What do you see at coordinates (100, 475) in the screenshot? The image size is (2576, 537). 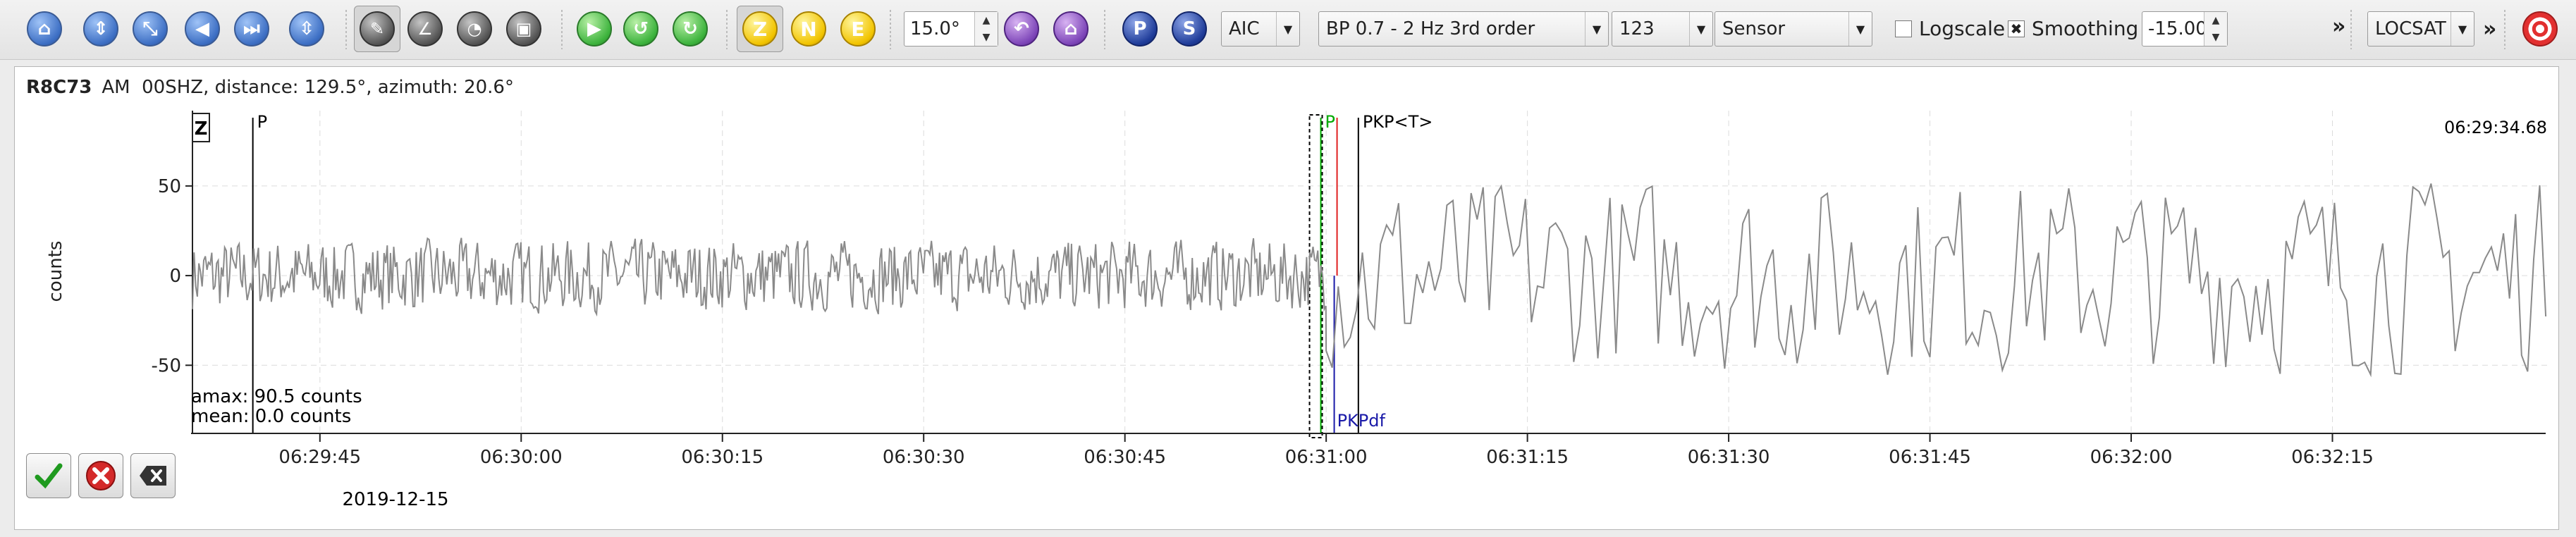 I see `reject-button` at bounding box center [100, 475].